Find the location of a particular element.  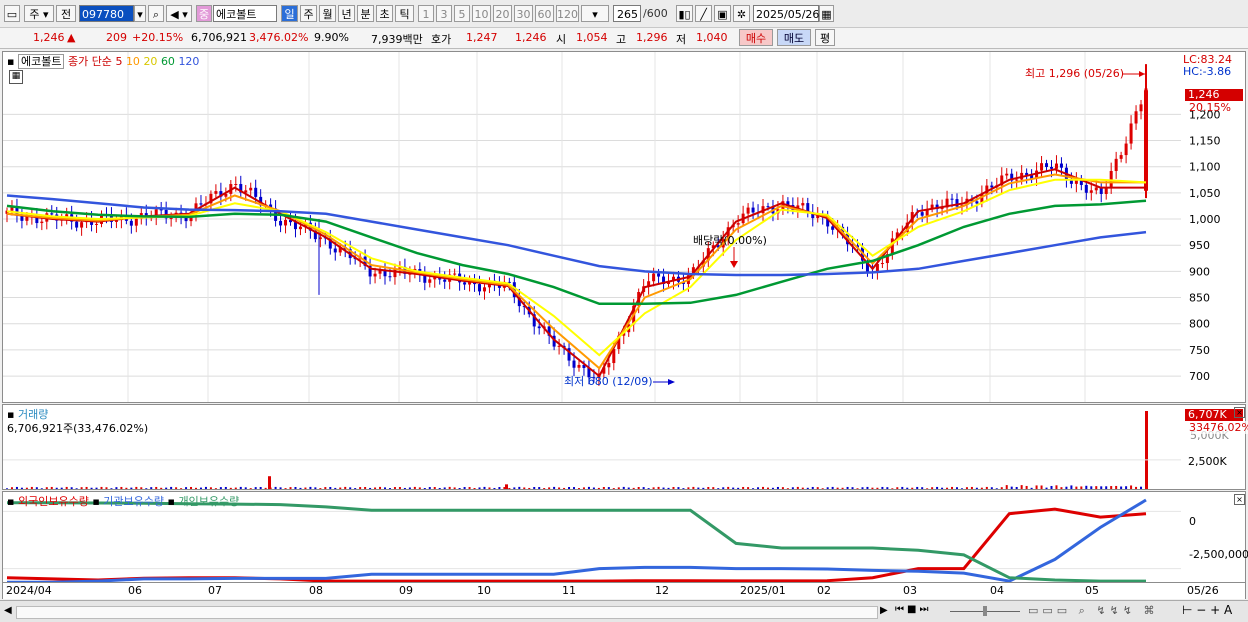

zoom-controls: ⊢ − + A is located at coordinates (1207, 610).